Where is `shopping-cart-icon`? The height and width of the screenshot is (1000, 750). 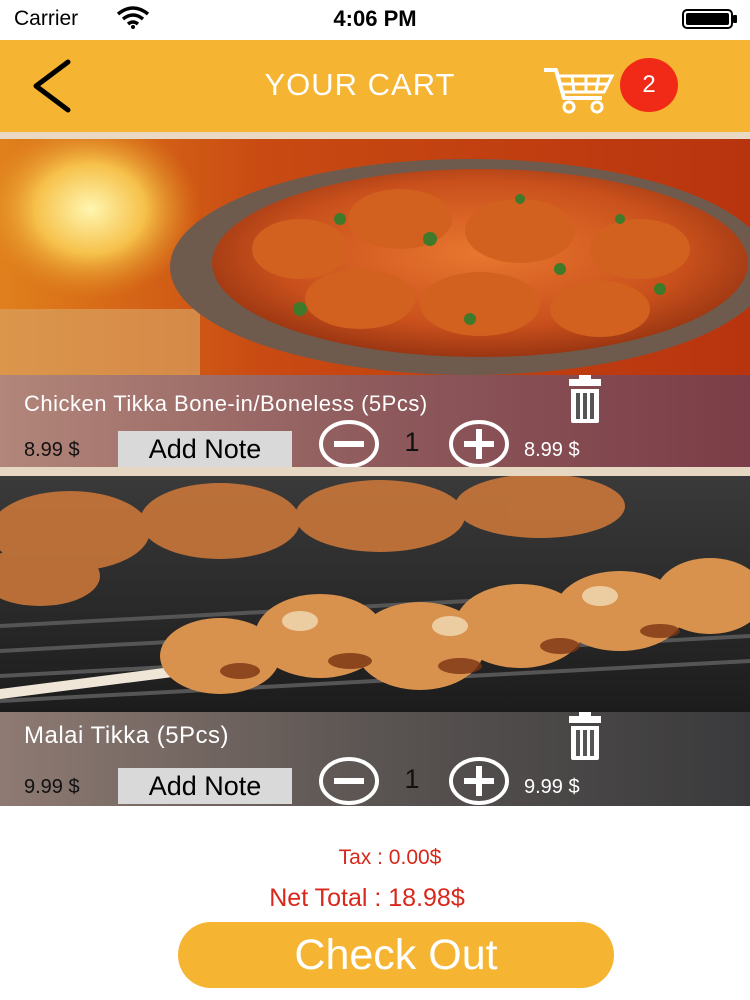 shopping-cart-icon is located at coordinates (579, 91).